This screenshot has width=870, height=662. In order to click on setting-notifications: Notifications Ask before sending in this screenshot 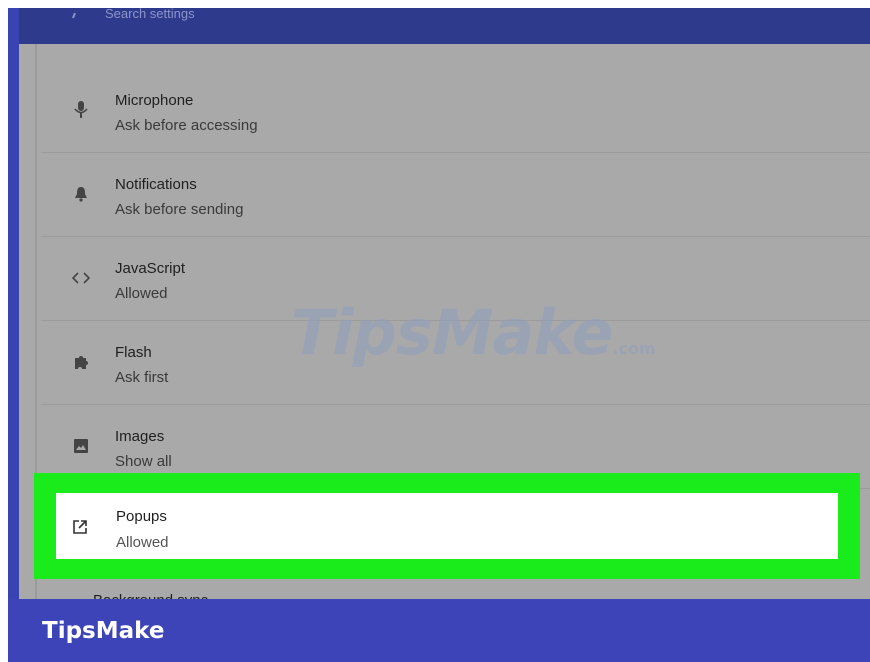, I will do `click(455, 194)`.